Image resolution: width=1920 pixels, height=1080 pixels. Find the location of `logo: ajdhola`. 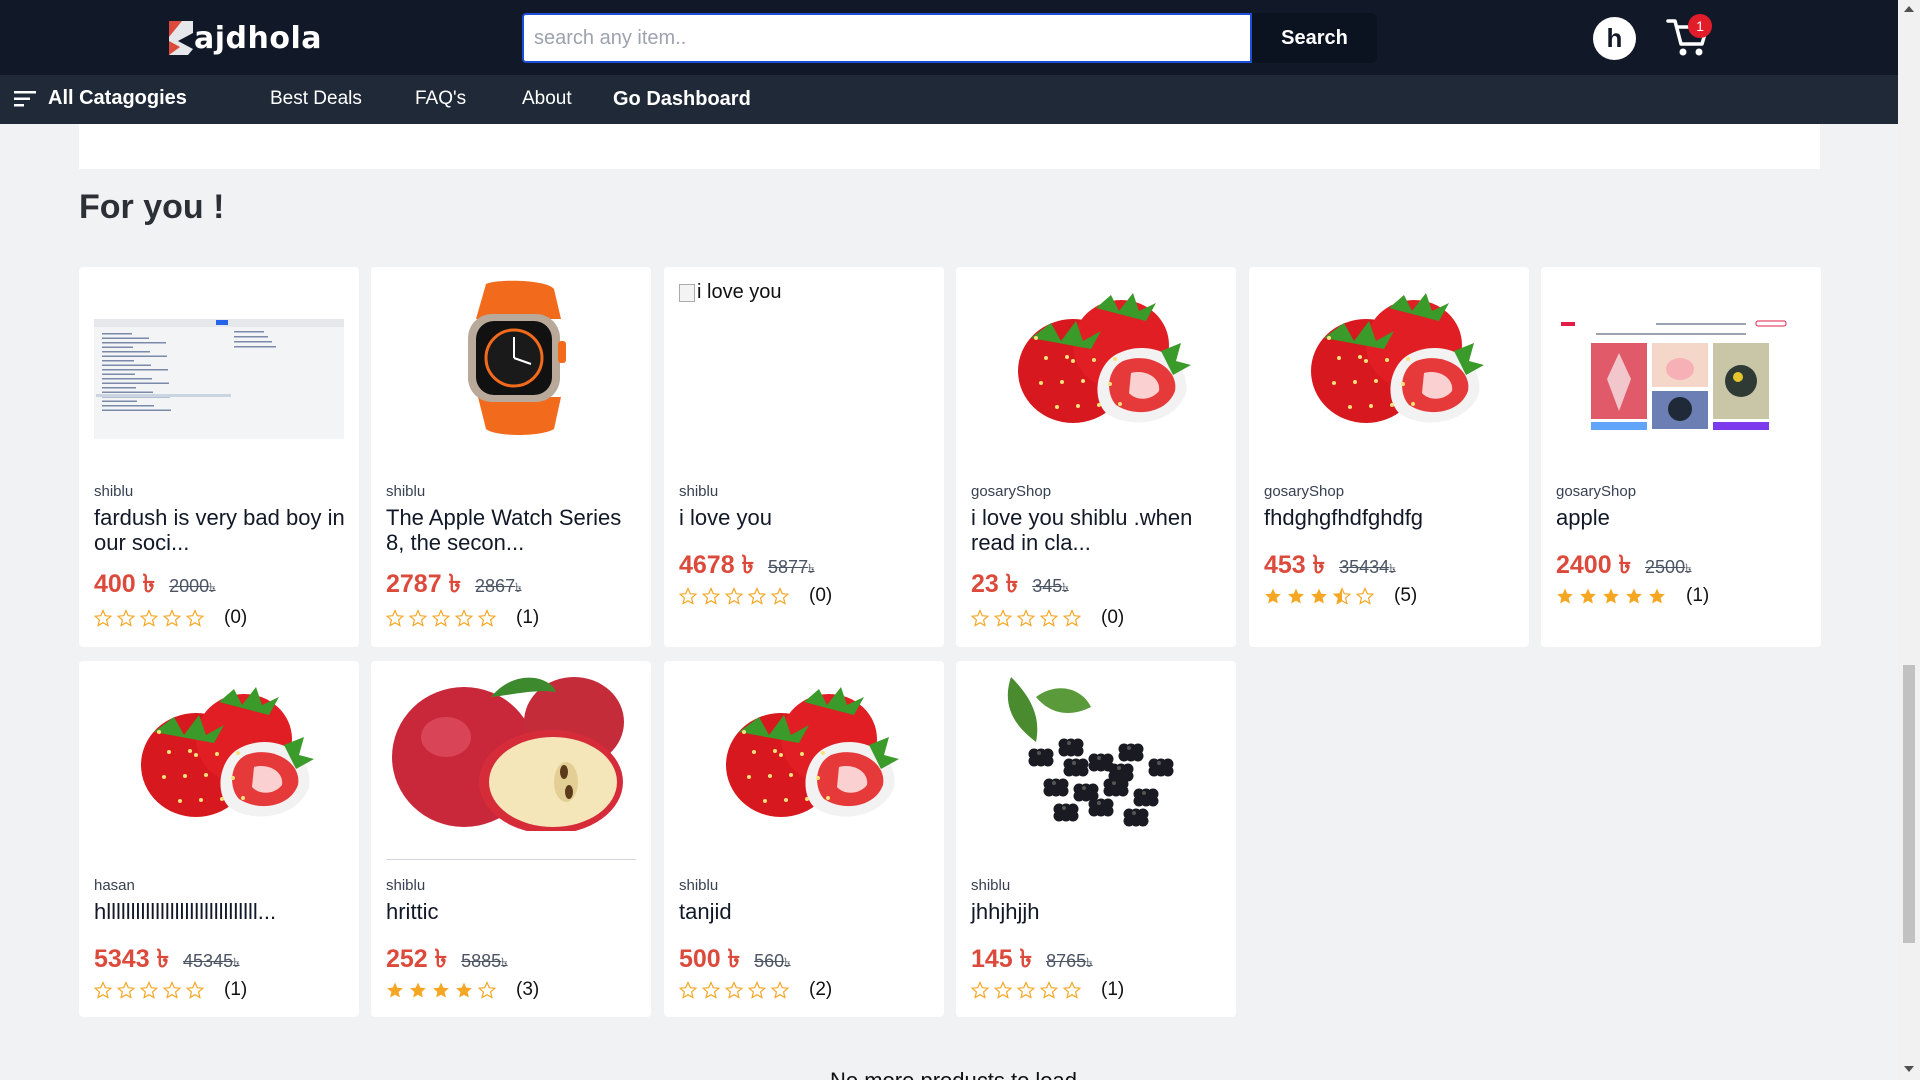

logo: ajdhola is located at coordinates (244, 38).